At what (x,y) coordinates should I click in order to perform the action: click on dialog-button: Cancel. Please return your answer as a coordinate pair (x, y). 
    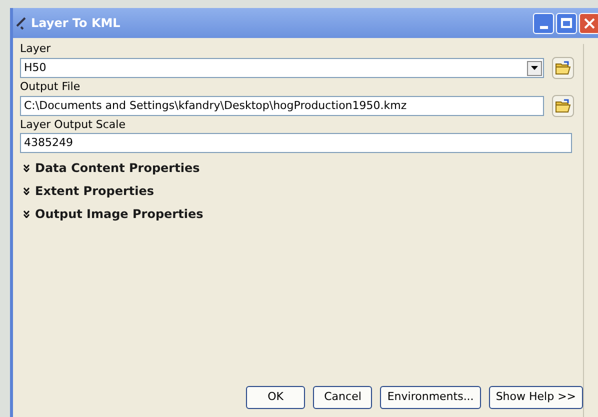
    Looking at the image, I should click on (342, 397).